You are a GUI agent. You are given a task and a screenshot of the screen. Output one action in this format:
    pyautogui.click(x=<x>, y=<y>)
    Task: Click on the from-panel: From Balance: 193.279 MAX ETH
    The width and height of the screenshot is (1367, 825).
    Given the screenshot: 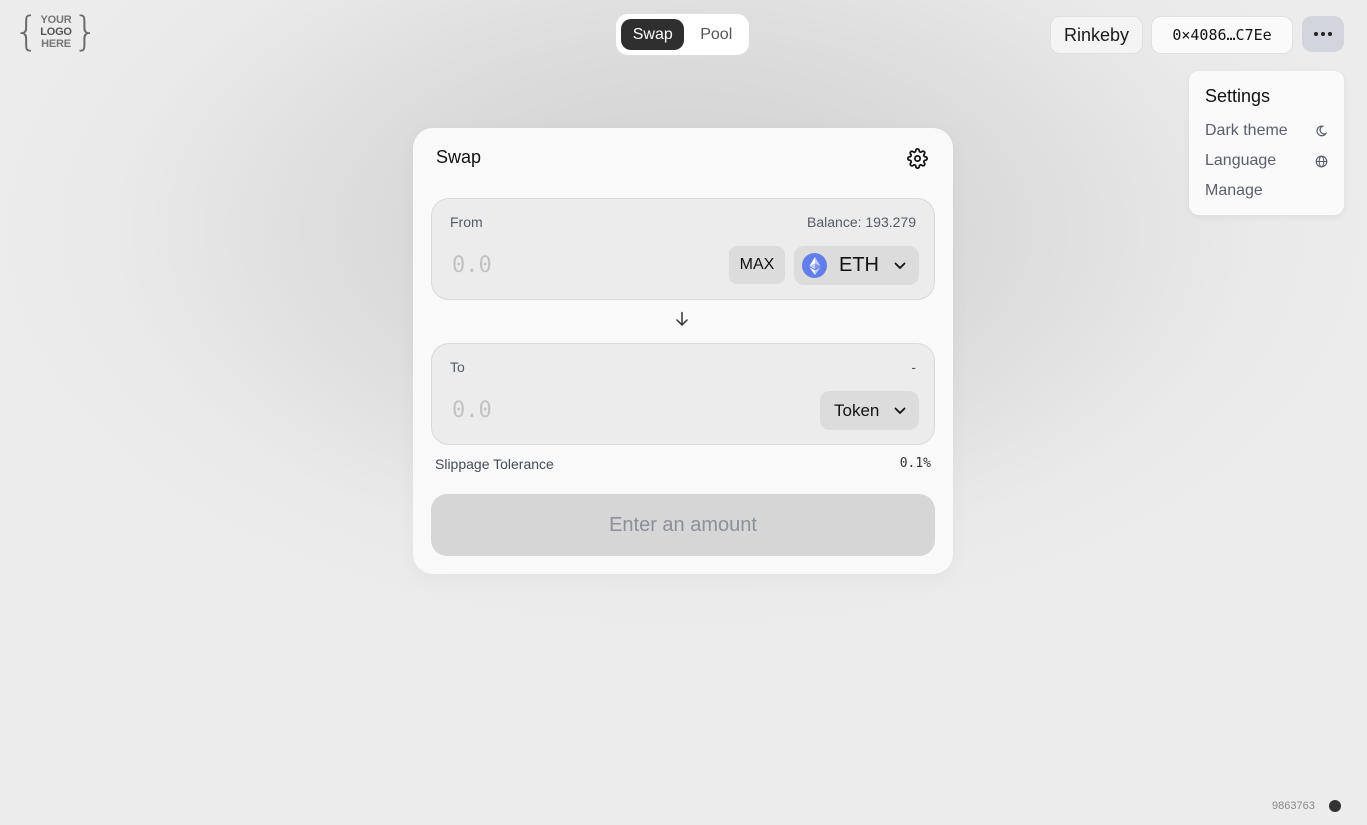 What is the action you would take?
    pyautogui.click(x=683, y=249)
    